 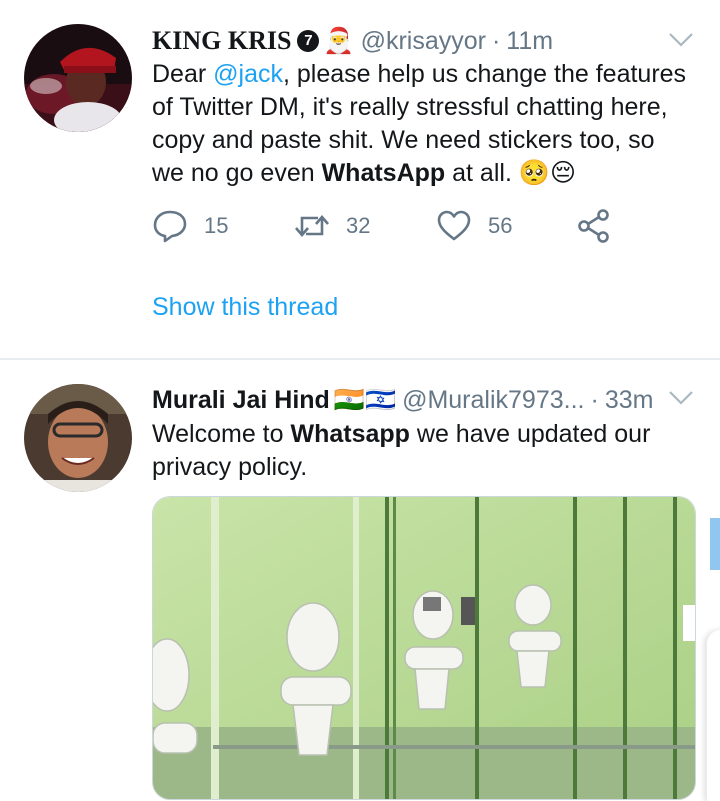 What do you see at coordinates (221, 434) in the screenshot?
I see `tweet-text-part: Welcome to` at bounding box center [221, 434].